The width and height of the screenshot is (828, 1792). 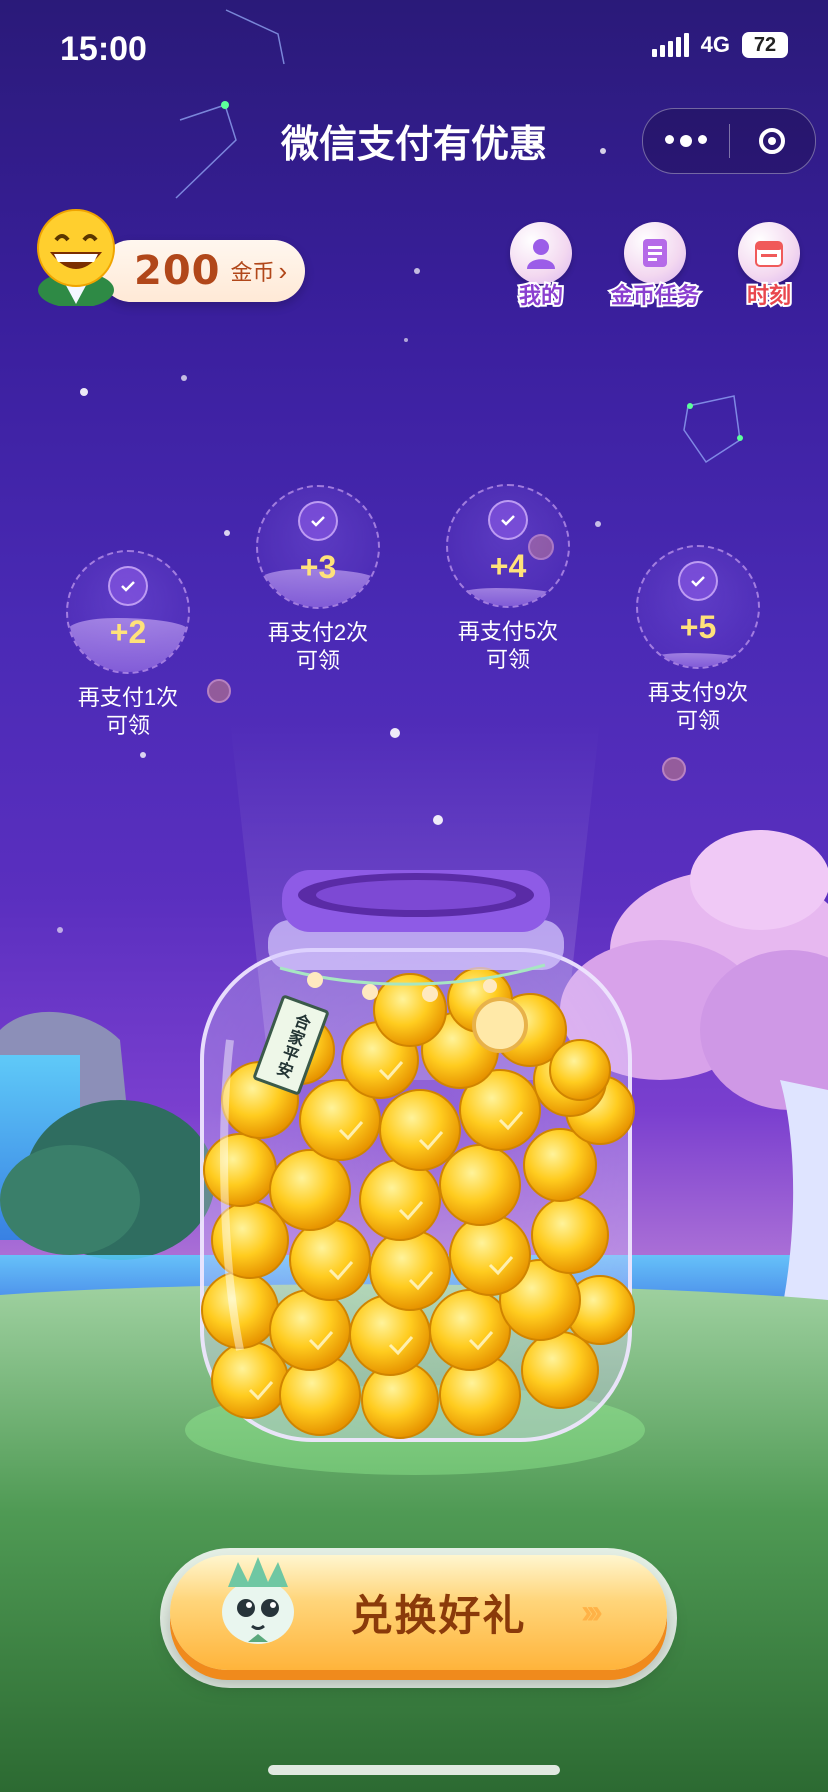 I want to click on moments-button: 时刻, so click(x=769, y=266).